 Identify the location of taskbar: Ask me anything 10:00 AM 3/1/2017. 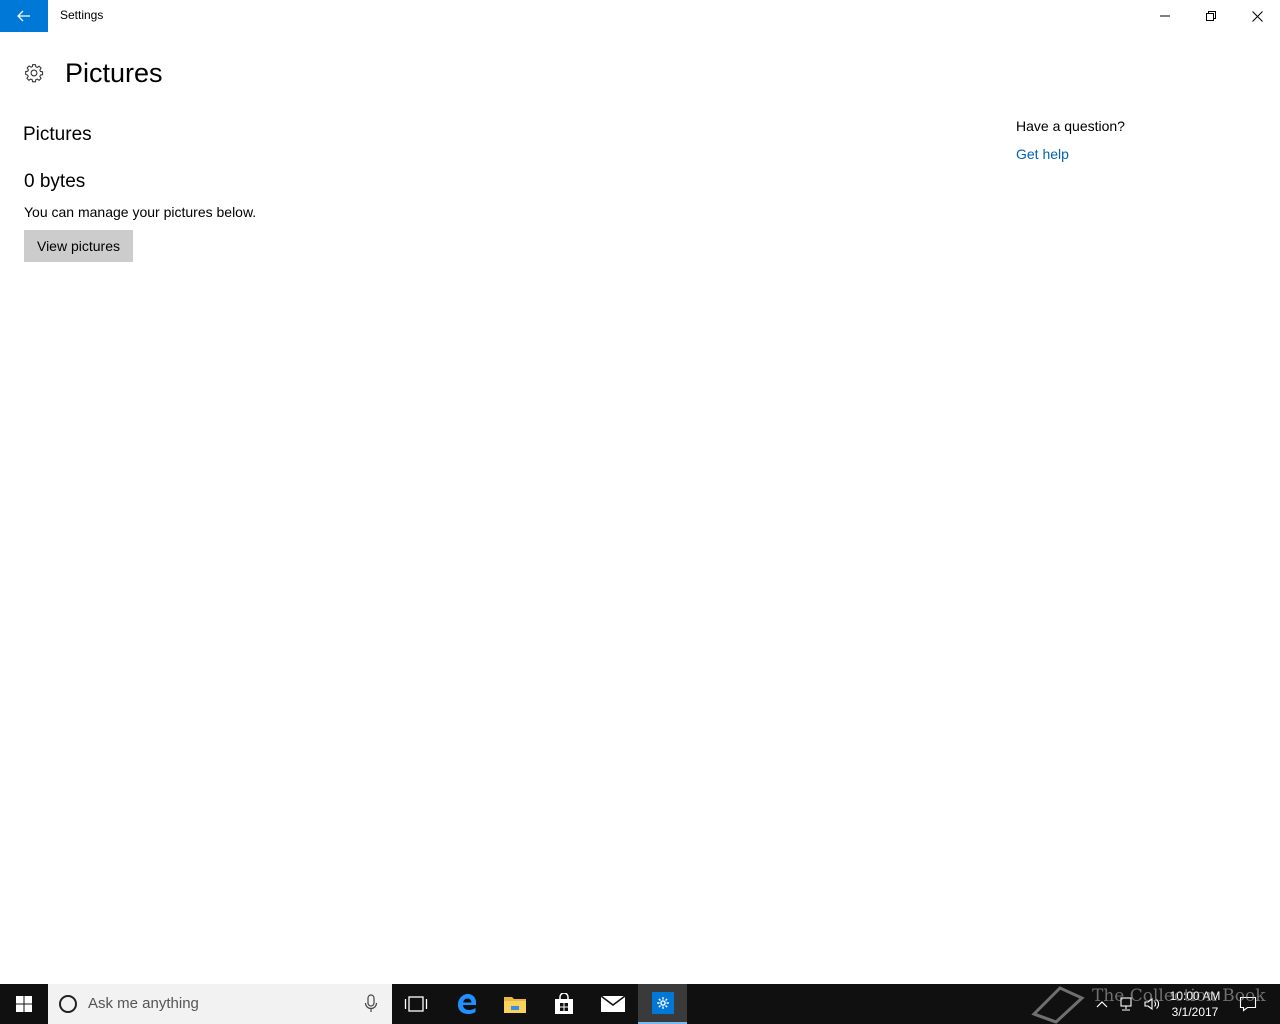
(640, 1004).